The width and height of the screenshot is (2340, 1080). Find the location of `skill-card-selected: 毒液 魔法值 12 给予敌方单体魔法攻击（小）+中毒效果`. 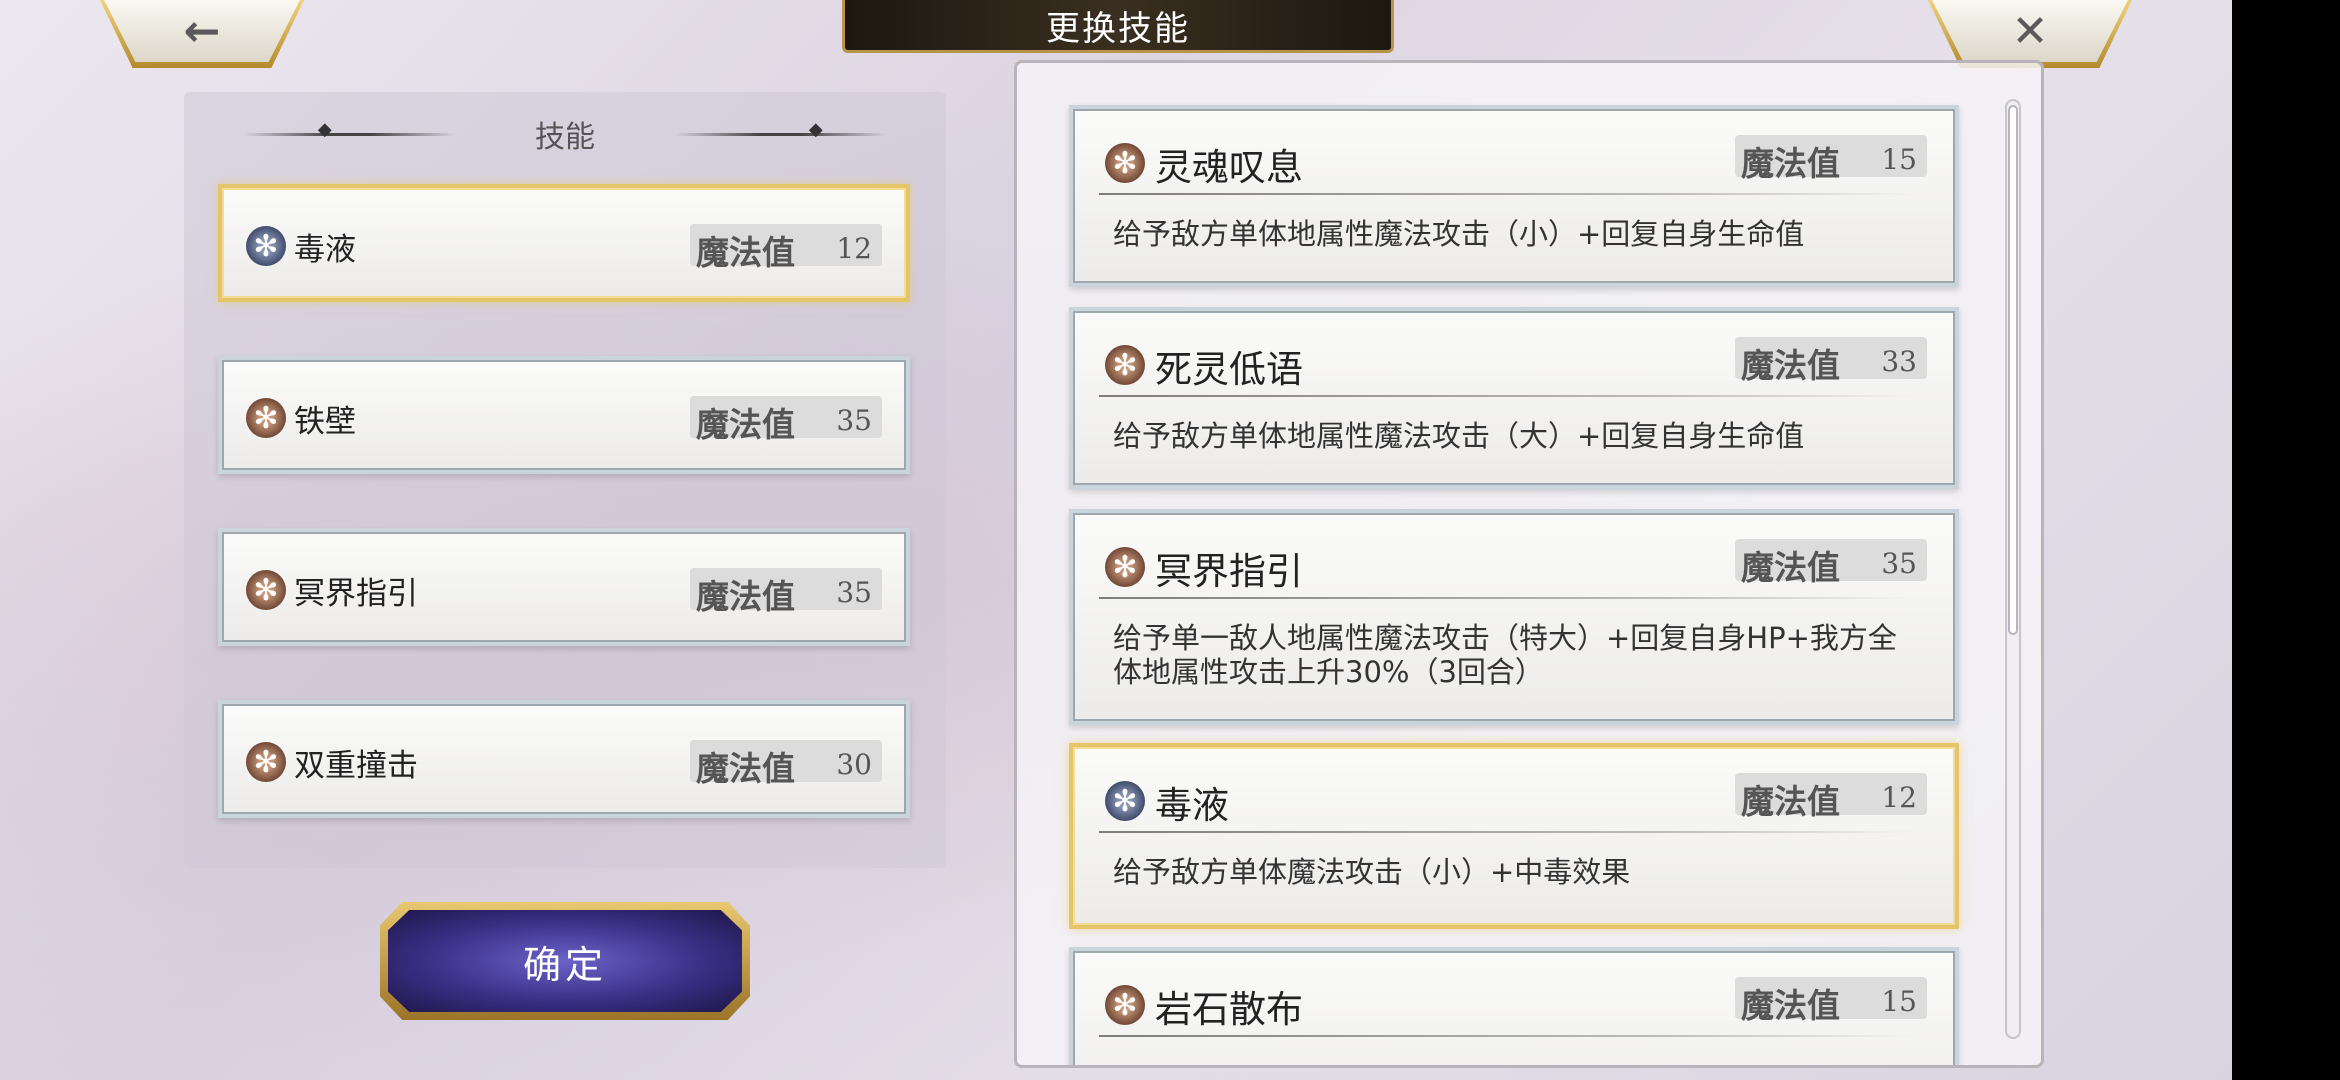

skill-card-selected: 毒液 魔法值 12 给予敌方单体魔法攻击（小）+中毒效果 is located at coordinates (1514, 836).